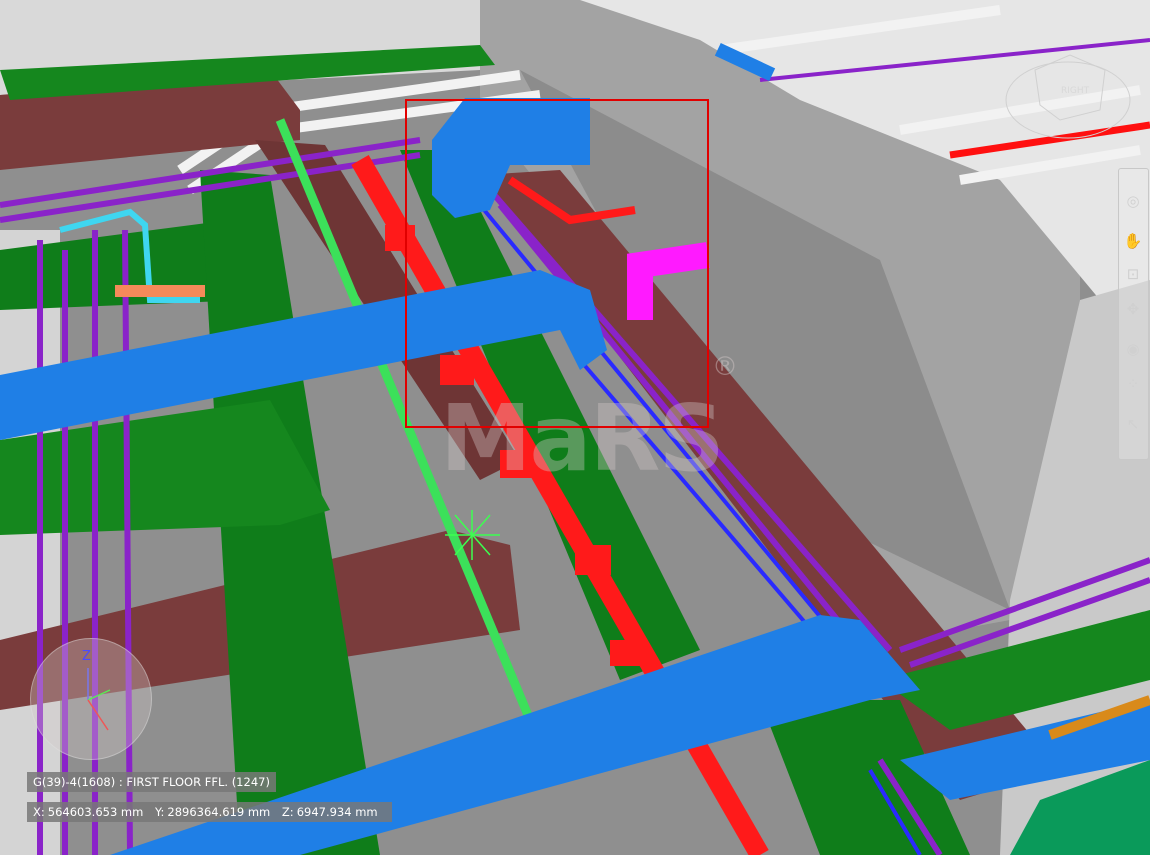  I want to click on pan-icon: ✋, so click(1133, 241).